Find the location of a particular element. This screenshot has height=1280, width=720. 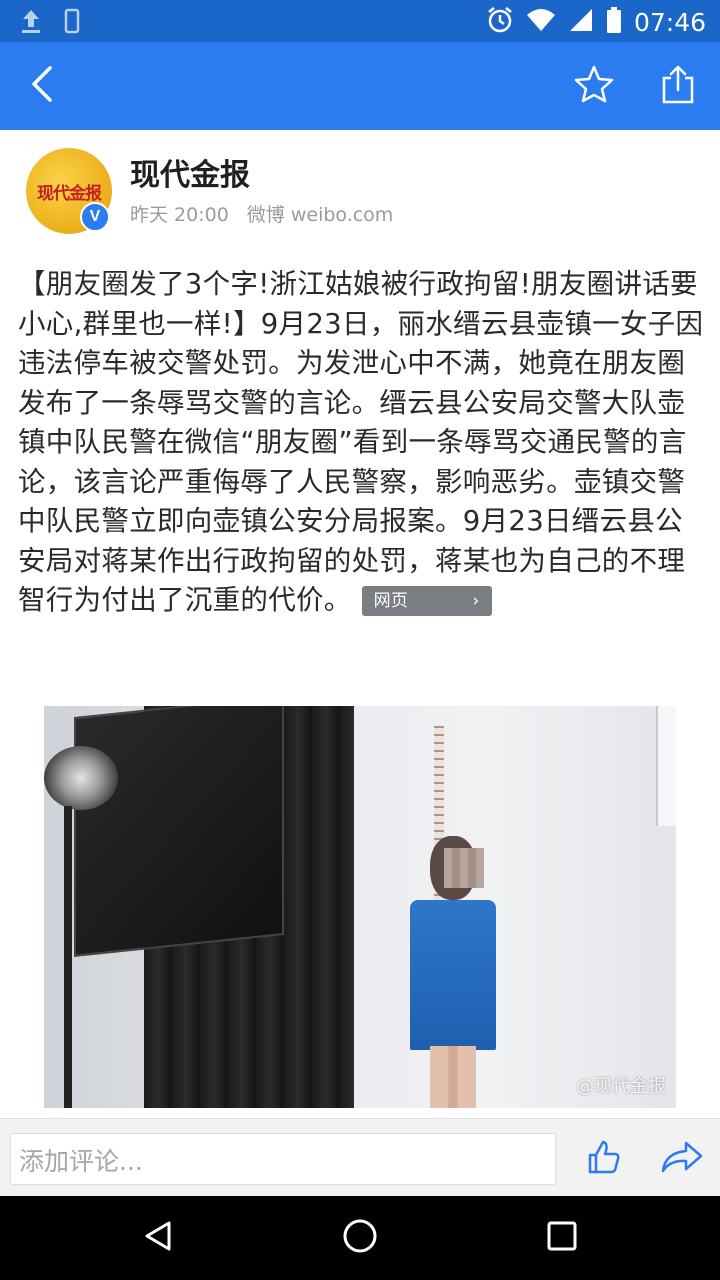

nav-home-icon is located at coordinates (360, 1238).